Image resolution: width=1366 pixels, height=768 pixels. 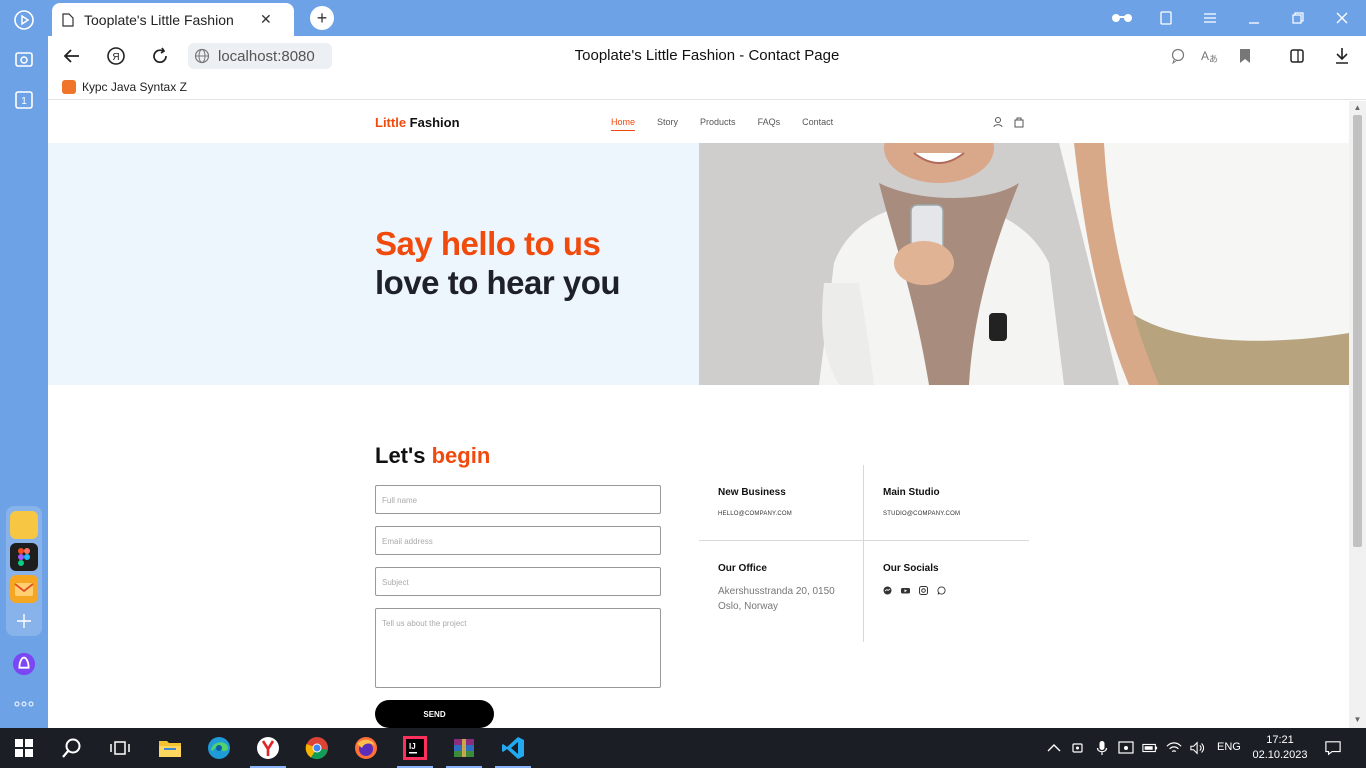 What do you see at coordinates (1102, 748) in the screenshot?
I see `microphone-icon` at bounding box center [1102, 748].